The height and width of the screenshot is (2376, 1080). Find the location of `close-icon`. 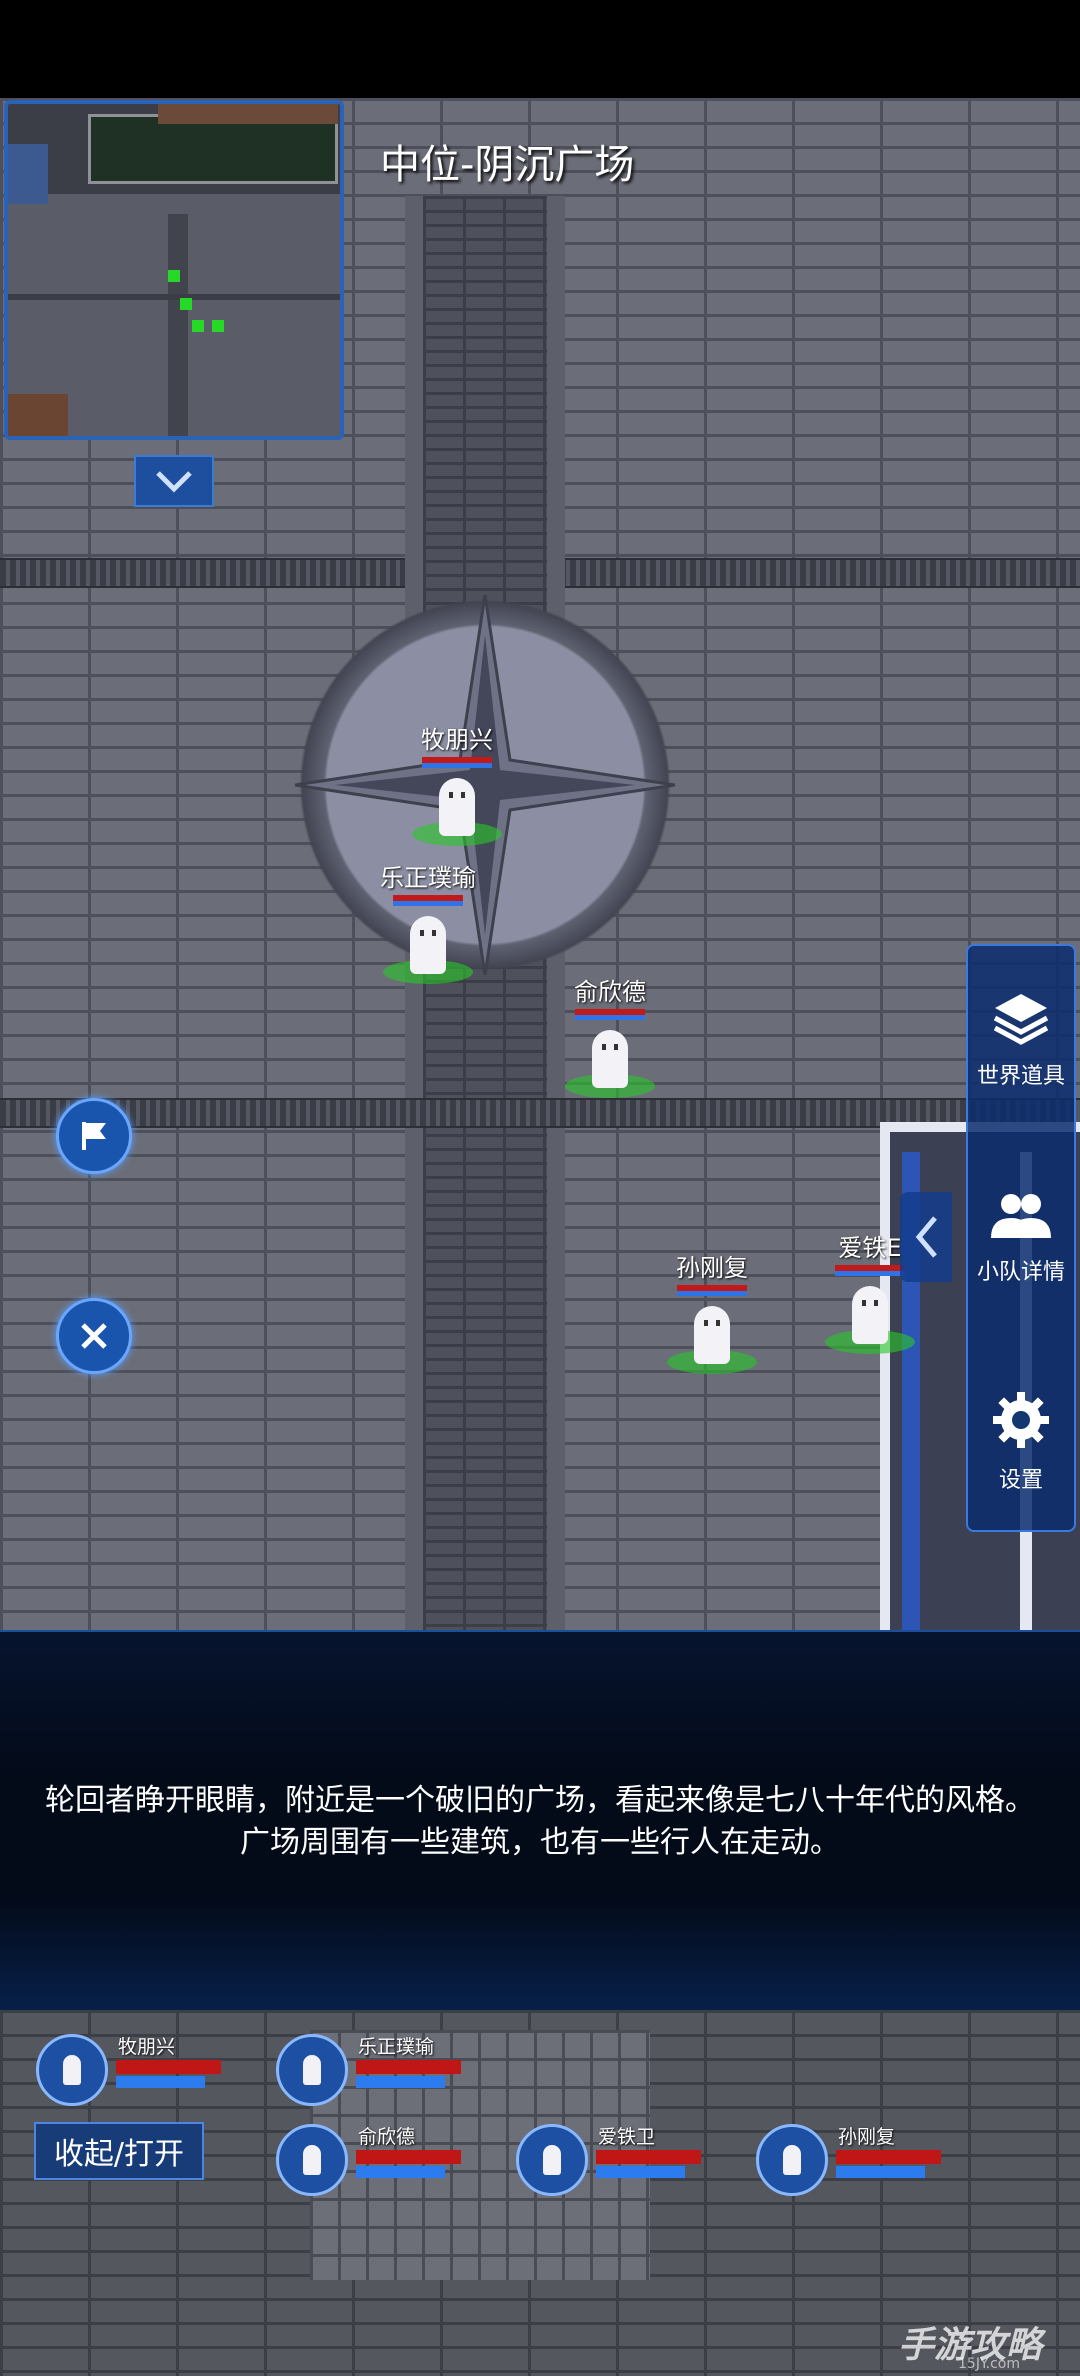

close-icon is located at coordinates (94, 1336).